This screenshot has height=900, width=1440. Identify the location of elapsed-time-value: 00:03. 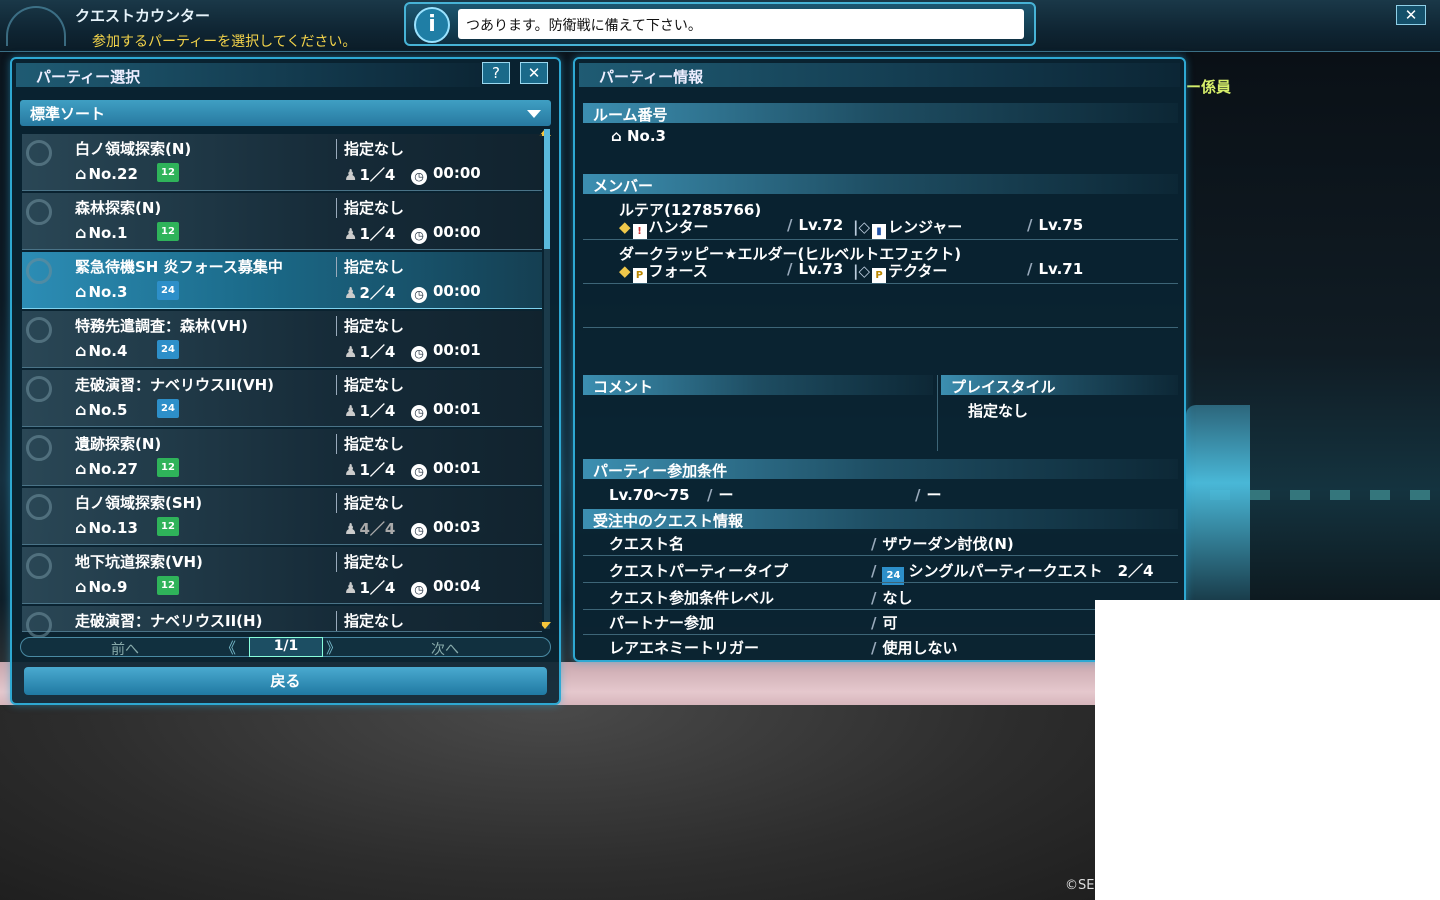
(457, 527).